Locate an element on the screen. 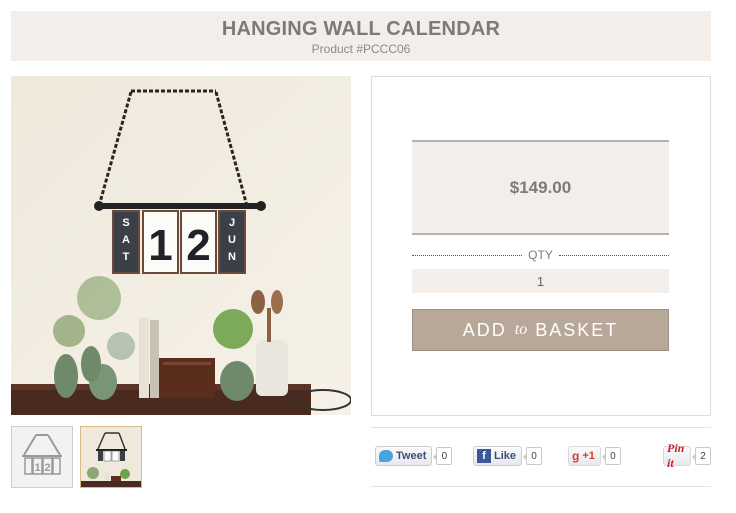 Image resolution: width=736 pixels, height=513 pixels. social-share-bar: Tweet 0 f Like 0 g +1 0 Pin it 2 is located at coordinates (541, 457).